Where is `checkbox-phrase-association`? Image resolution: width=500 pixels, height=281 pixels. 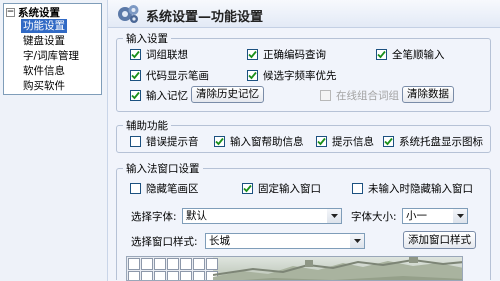 checkbox-phrase-association is located at coordinates (135, 54).